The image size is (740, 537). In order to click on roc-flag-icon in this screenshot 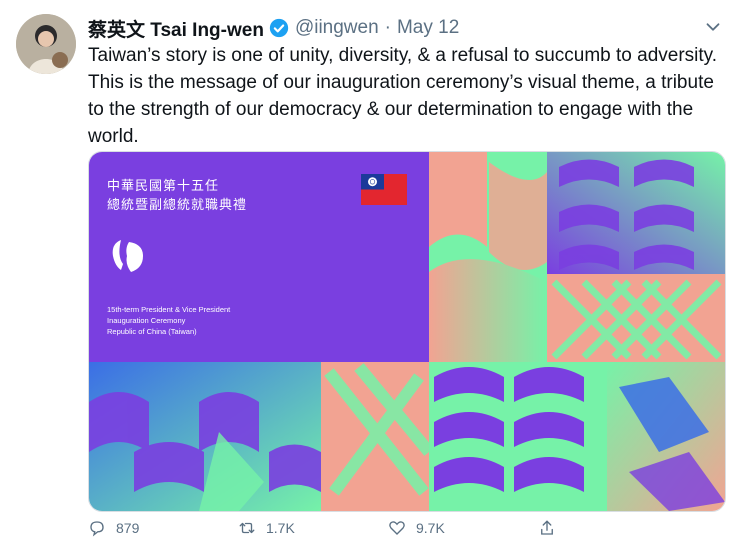, I will do `click(384, 189)`.